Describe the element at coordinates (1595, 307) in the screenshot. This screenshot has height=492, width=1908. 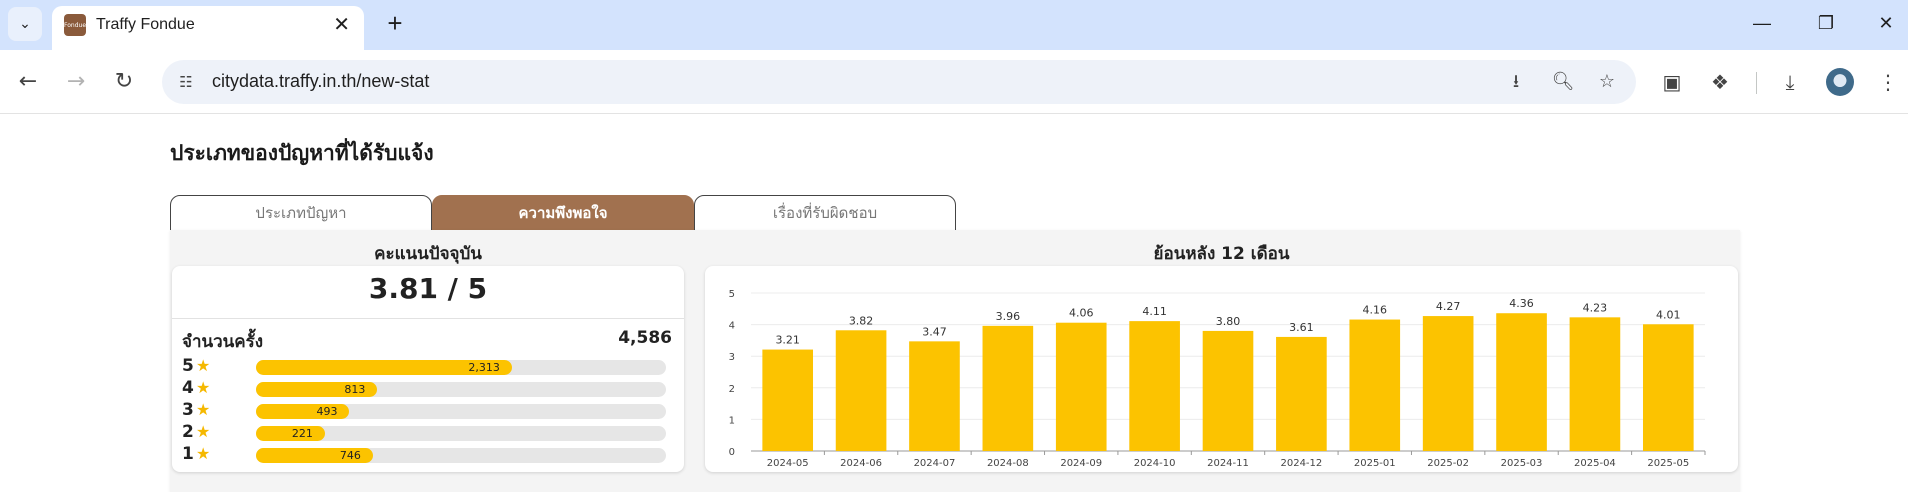
I see `data-label: 4.23` at that location.